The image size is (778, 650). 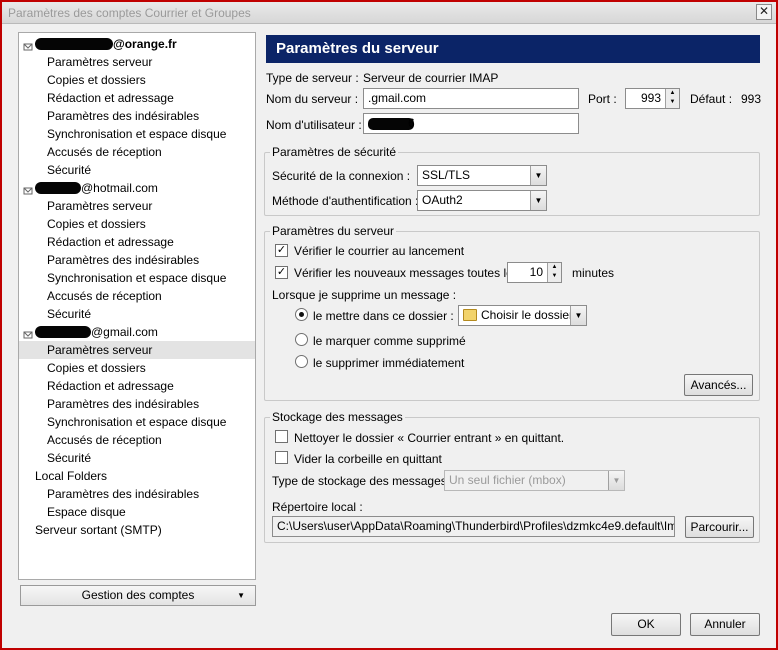 What do you see at coordinates (110, 386) in the screenshot?
I see `tree-item-label: Rédaction et adressage` at bounding box center [110, 386].